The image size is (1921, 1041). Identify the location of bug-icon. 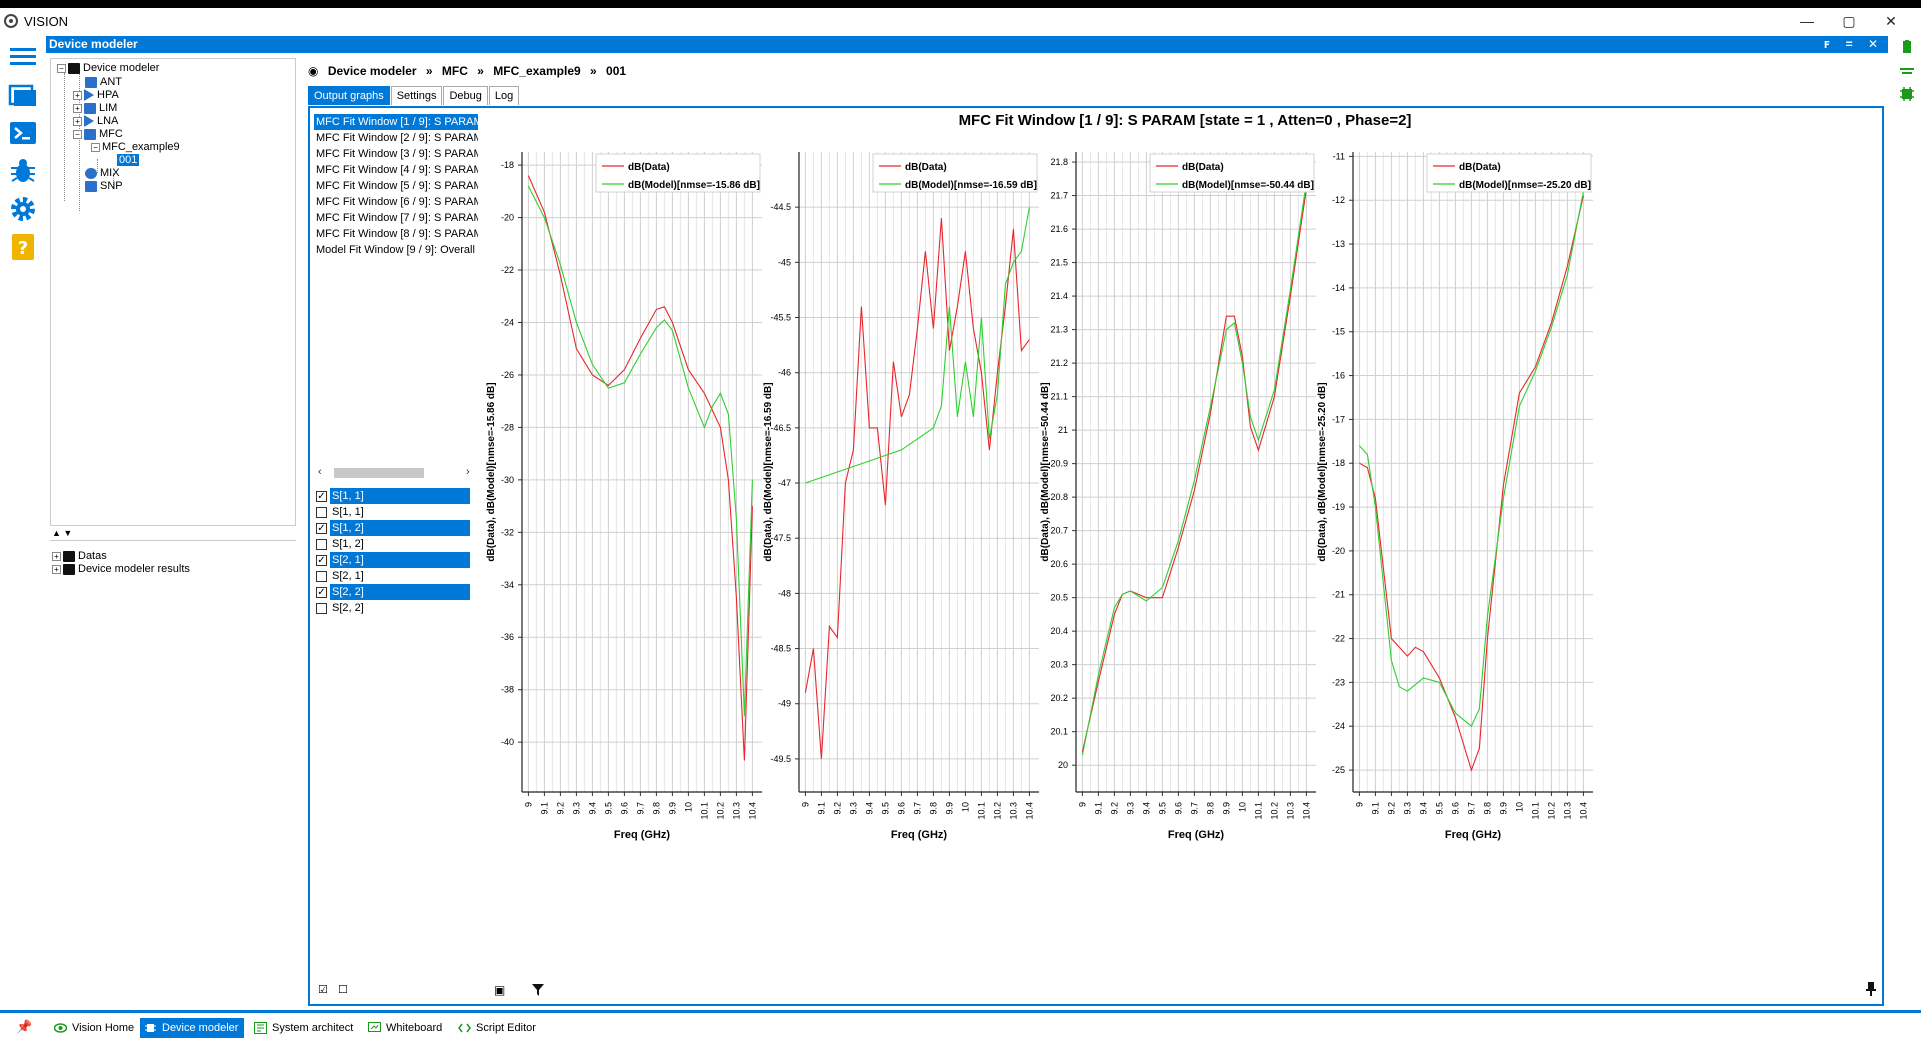
(23, 171).